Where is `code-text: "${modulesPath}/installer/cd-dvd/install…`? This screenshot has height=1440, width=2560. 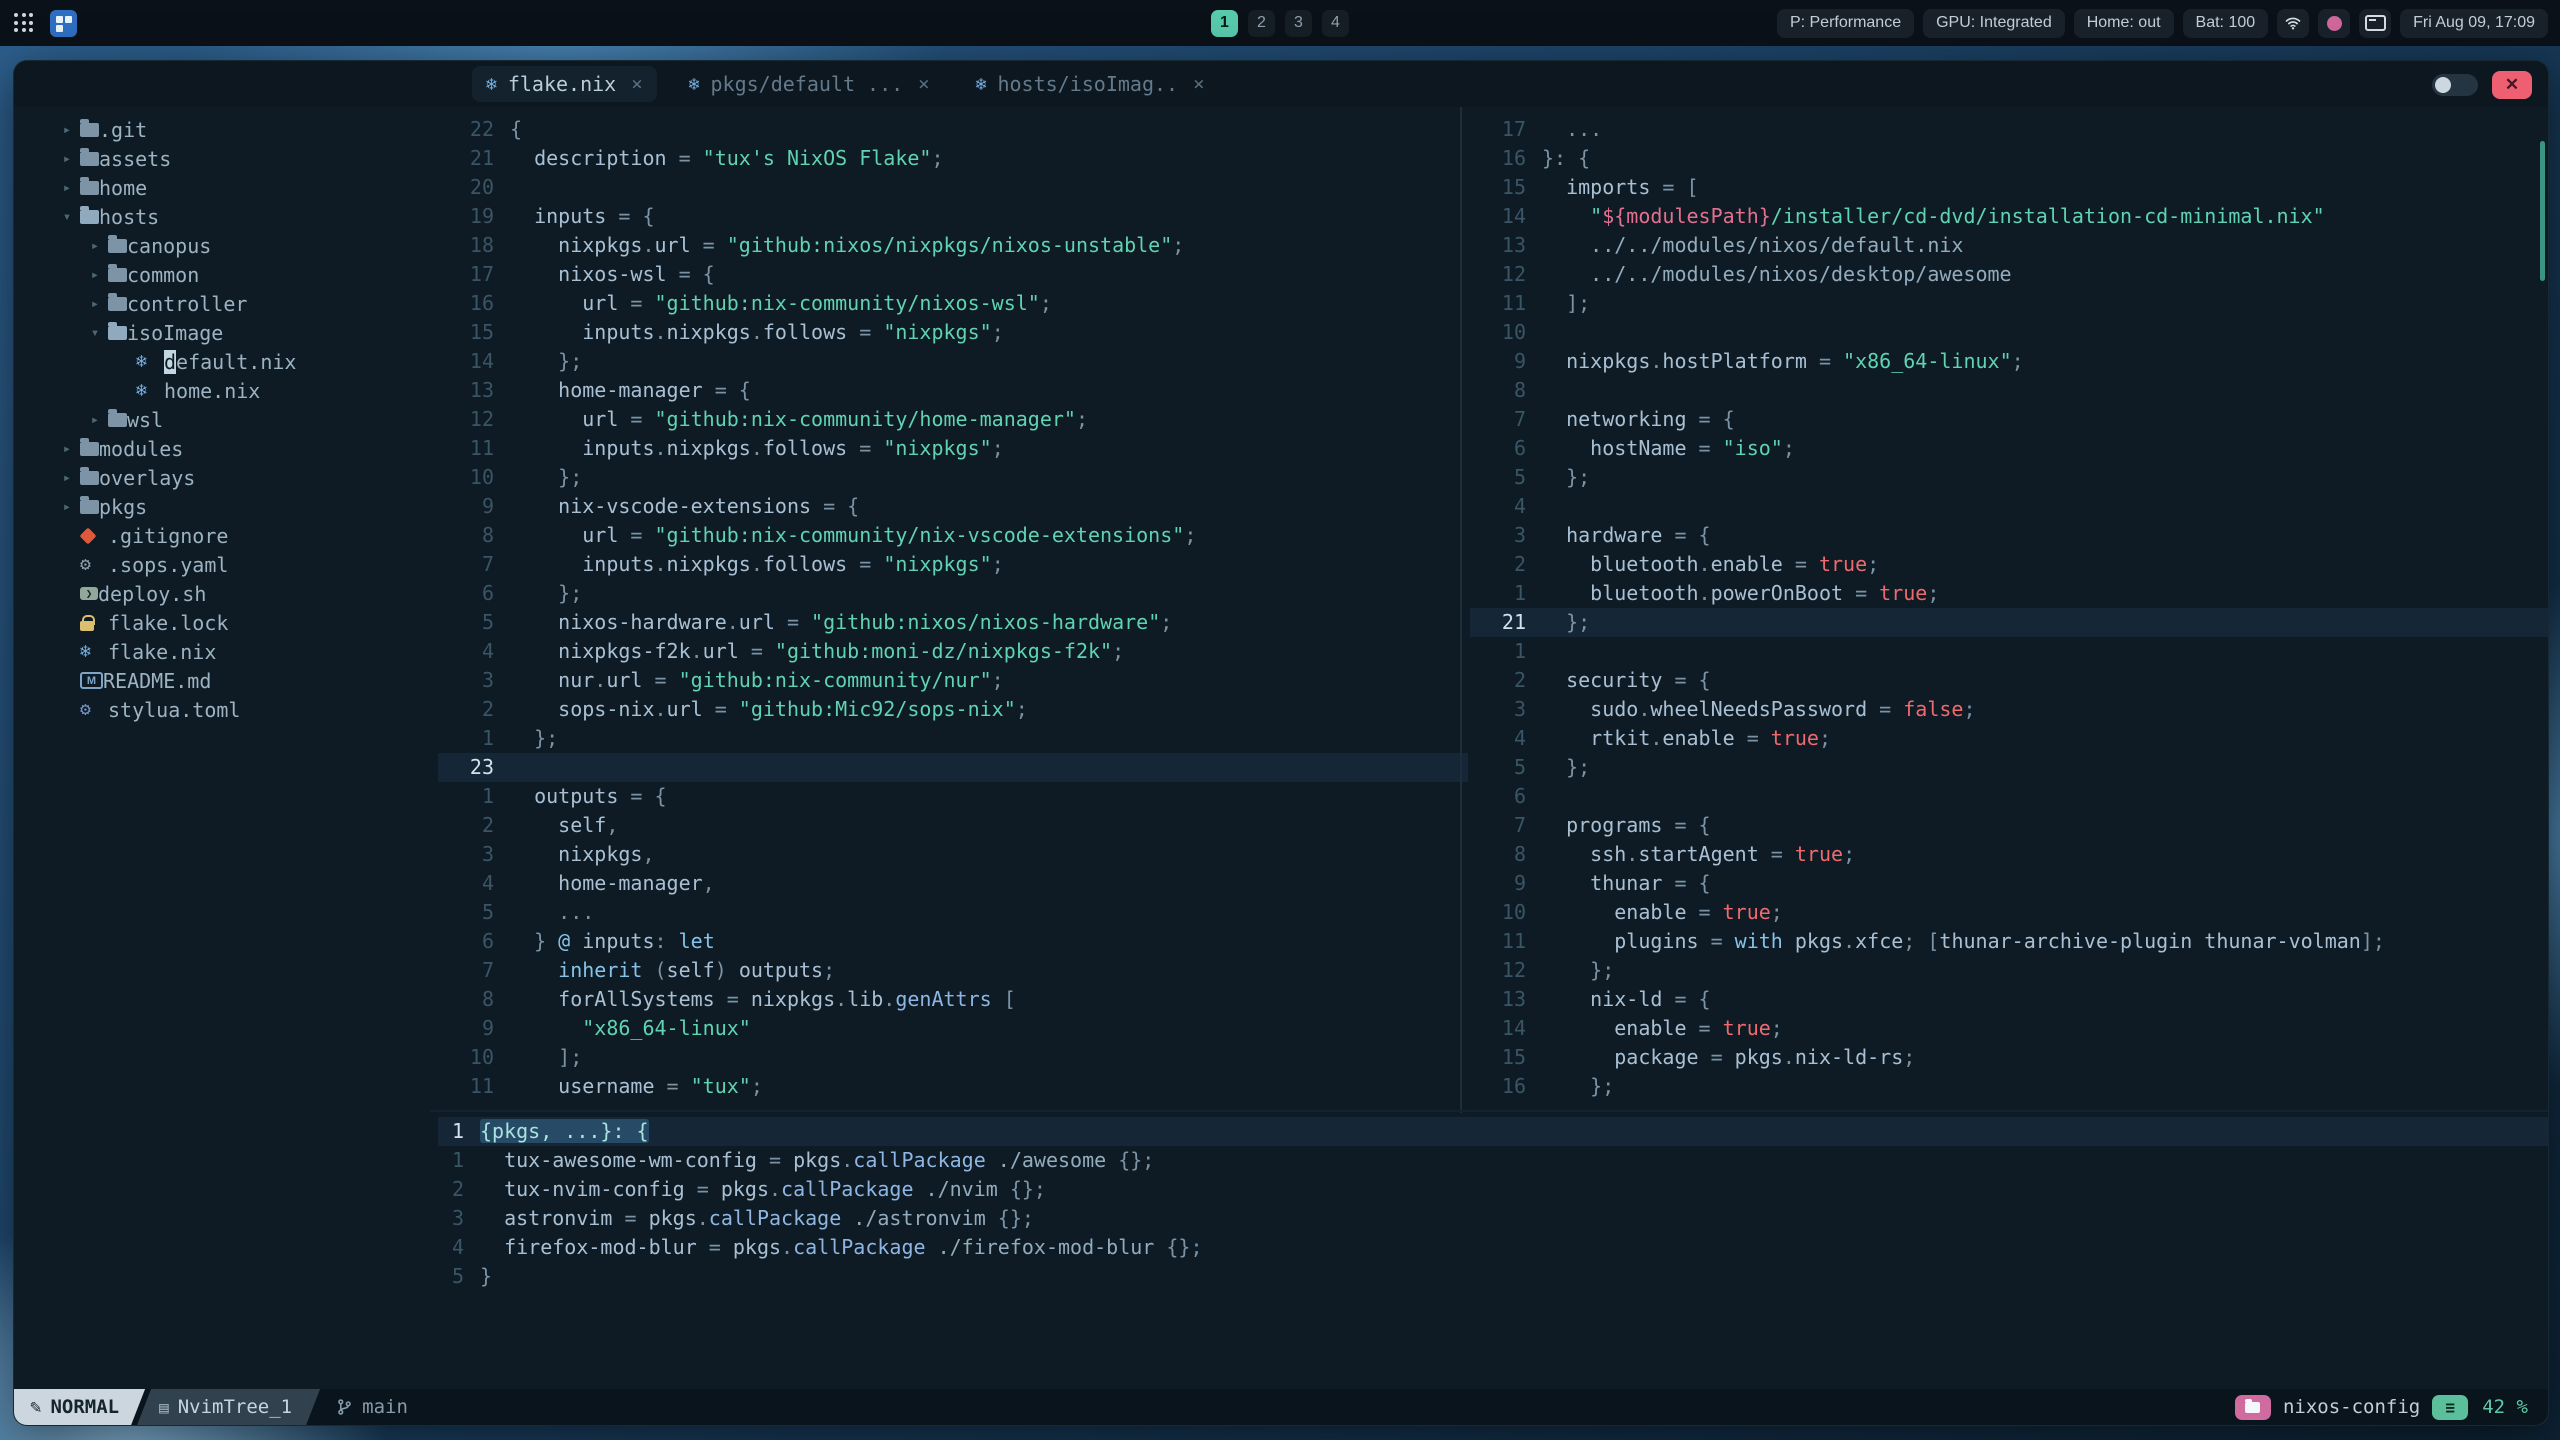
code-text: "${modulesPath}/installer/cd-dvd/install… is located at coordinates (1933, 216).